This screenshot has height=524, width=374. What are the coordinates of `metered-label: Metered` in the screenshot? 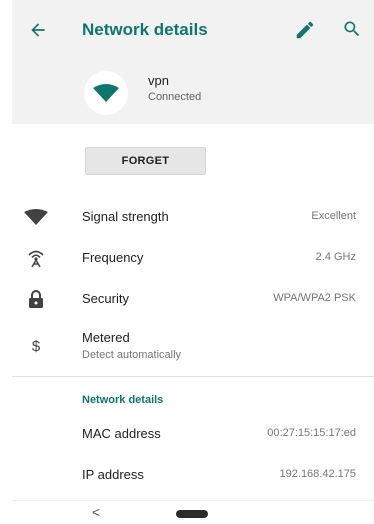 It's located at (106, 337).